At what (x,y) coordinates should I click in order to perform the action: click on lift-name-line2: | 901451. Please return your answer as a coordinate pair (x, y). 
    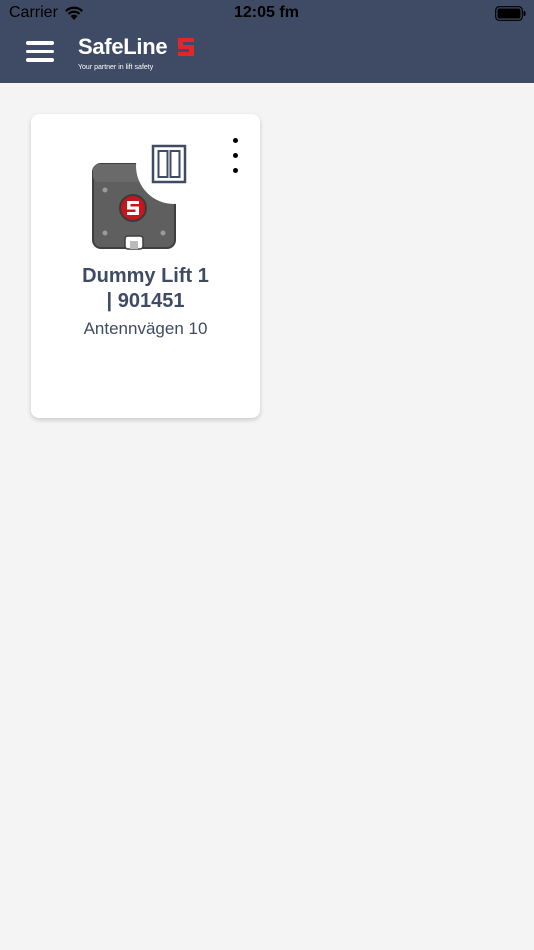
    Looking at the image, I should click on (145, 301).